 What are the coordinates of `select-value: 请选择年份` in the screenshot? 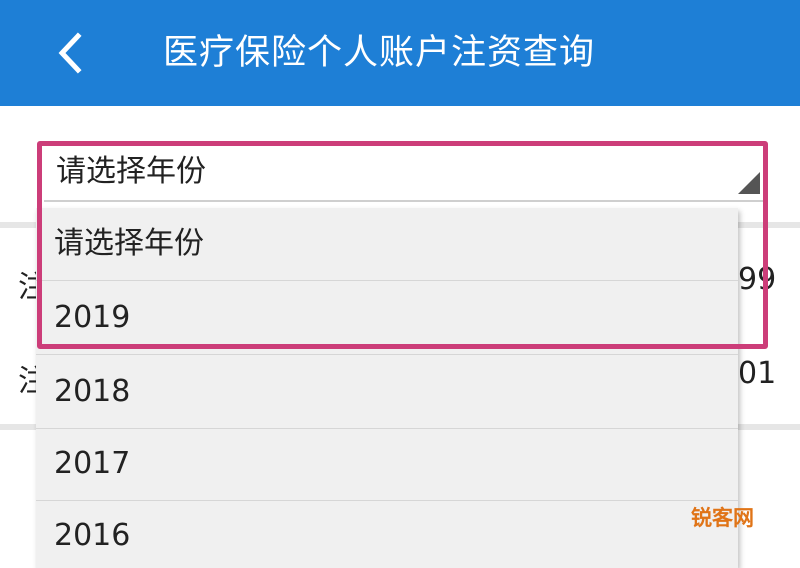 It's located at (131, 171).